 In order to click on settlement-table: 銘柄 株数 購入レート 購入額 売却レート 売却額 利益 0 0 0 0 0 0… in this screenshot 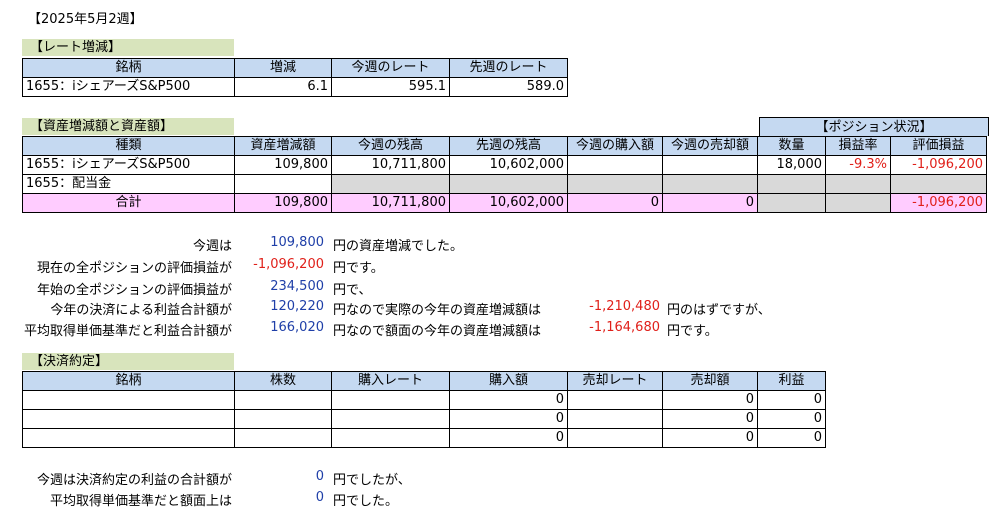, I will do `click(424, 409)`.